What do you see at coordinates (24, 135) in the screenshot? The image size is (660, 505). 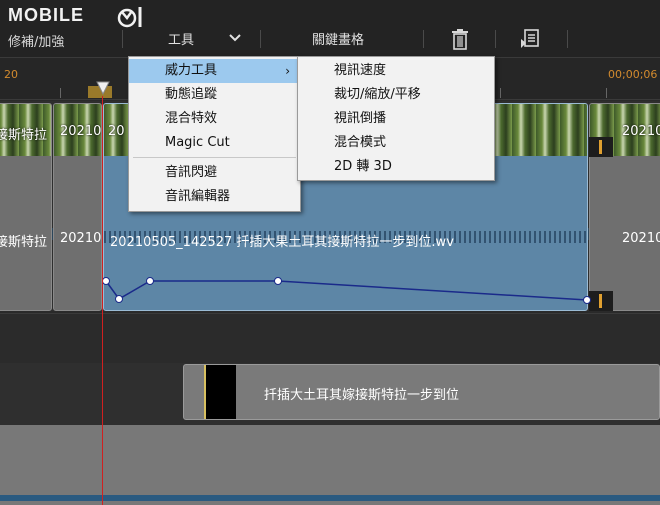 I see `clip-title: 接斯特拉` at bounding box center [24, 135].